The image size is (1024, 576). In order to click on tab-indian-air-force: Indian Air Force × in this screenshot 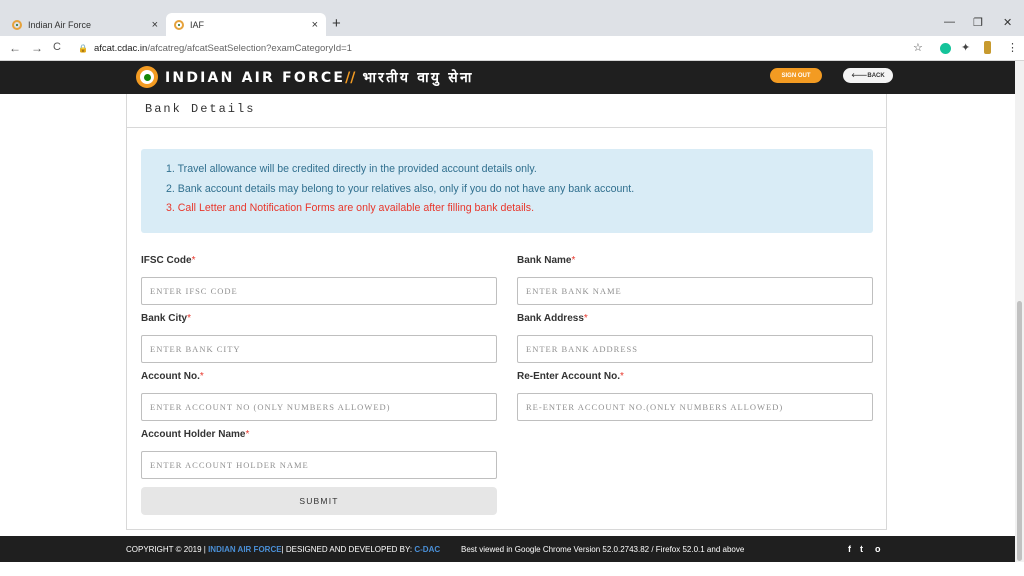, I will do `click(85, 24)`.